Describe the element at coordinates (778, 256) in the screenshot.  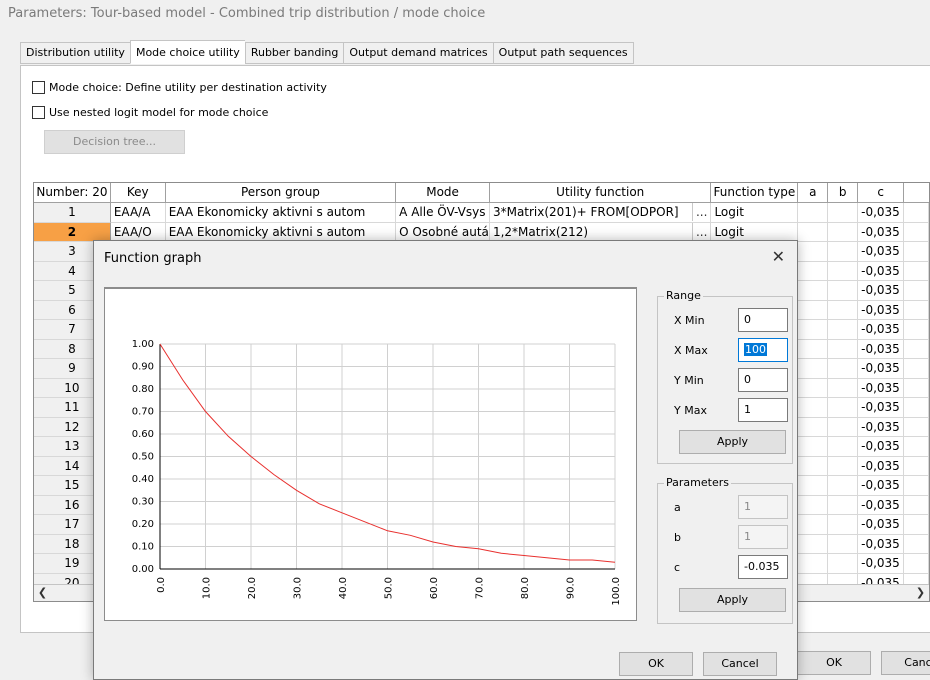
I see `close-icon: ✕` at that location.